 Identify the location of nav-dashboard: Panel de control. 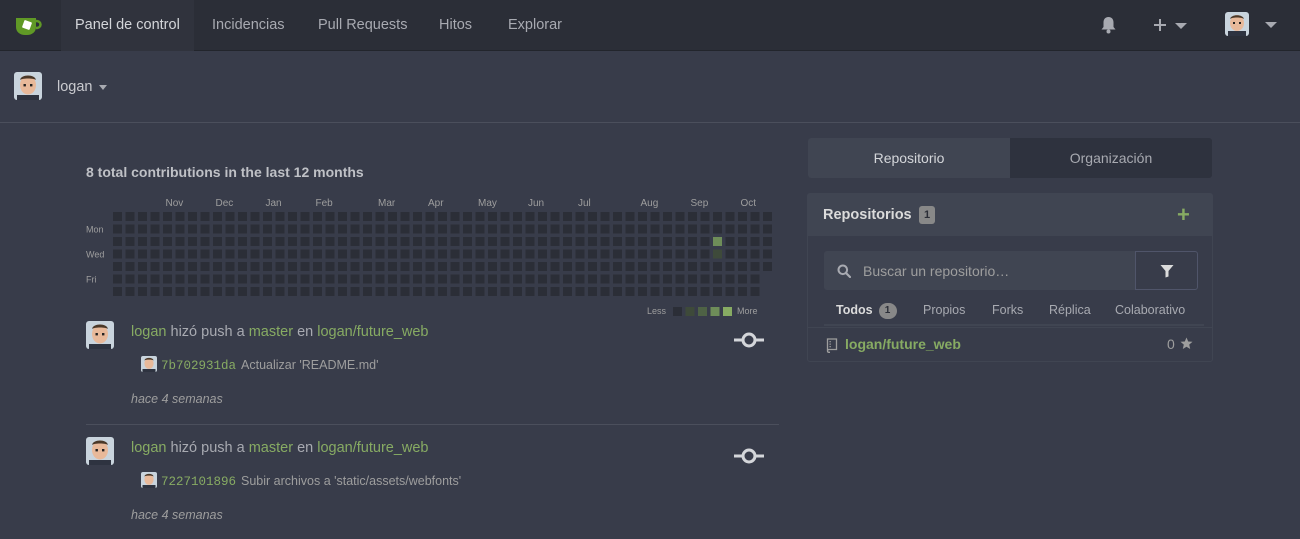
(127, 25).